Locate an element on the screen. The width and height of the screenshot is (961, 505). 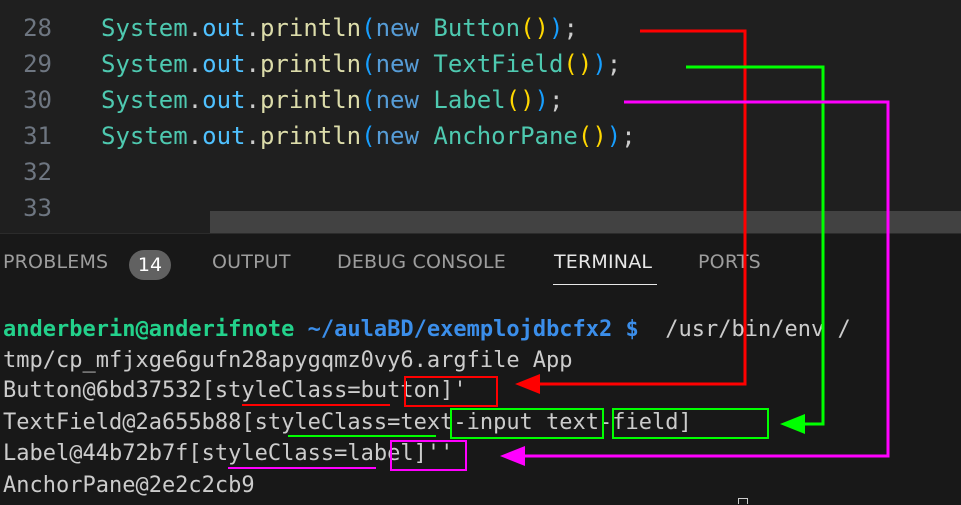
line-number: 31 is located at coordinates (37, 136).